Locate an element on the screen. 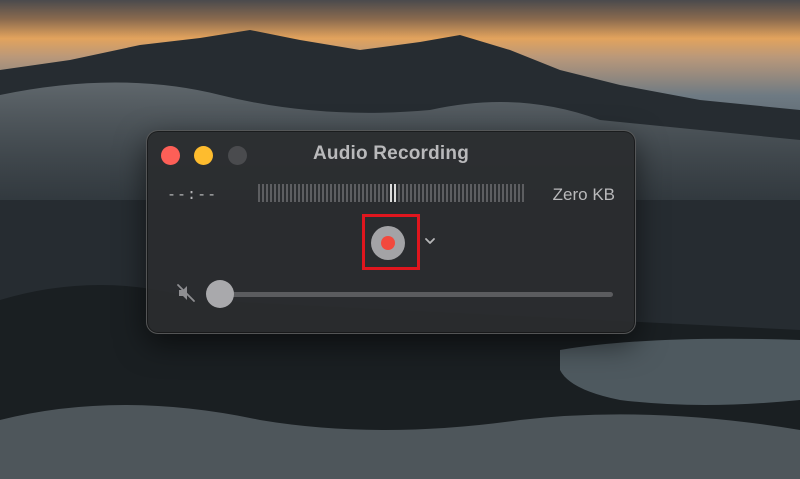 This screenshot has height=479, width=800. audio-level-peak is located at coordinates (394, 193).